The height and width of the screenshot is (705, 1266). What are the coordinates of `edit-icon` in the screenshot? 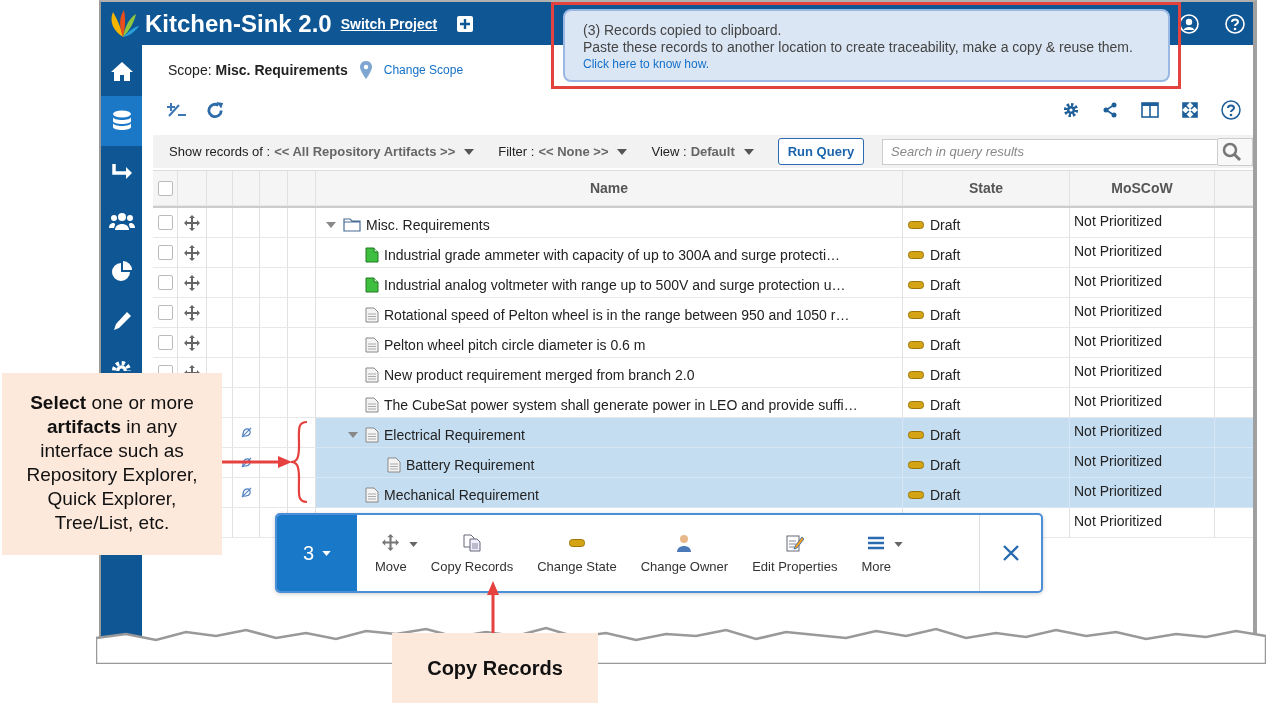 It's located at (794, 542).